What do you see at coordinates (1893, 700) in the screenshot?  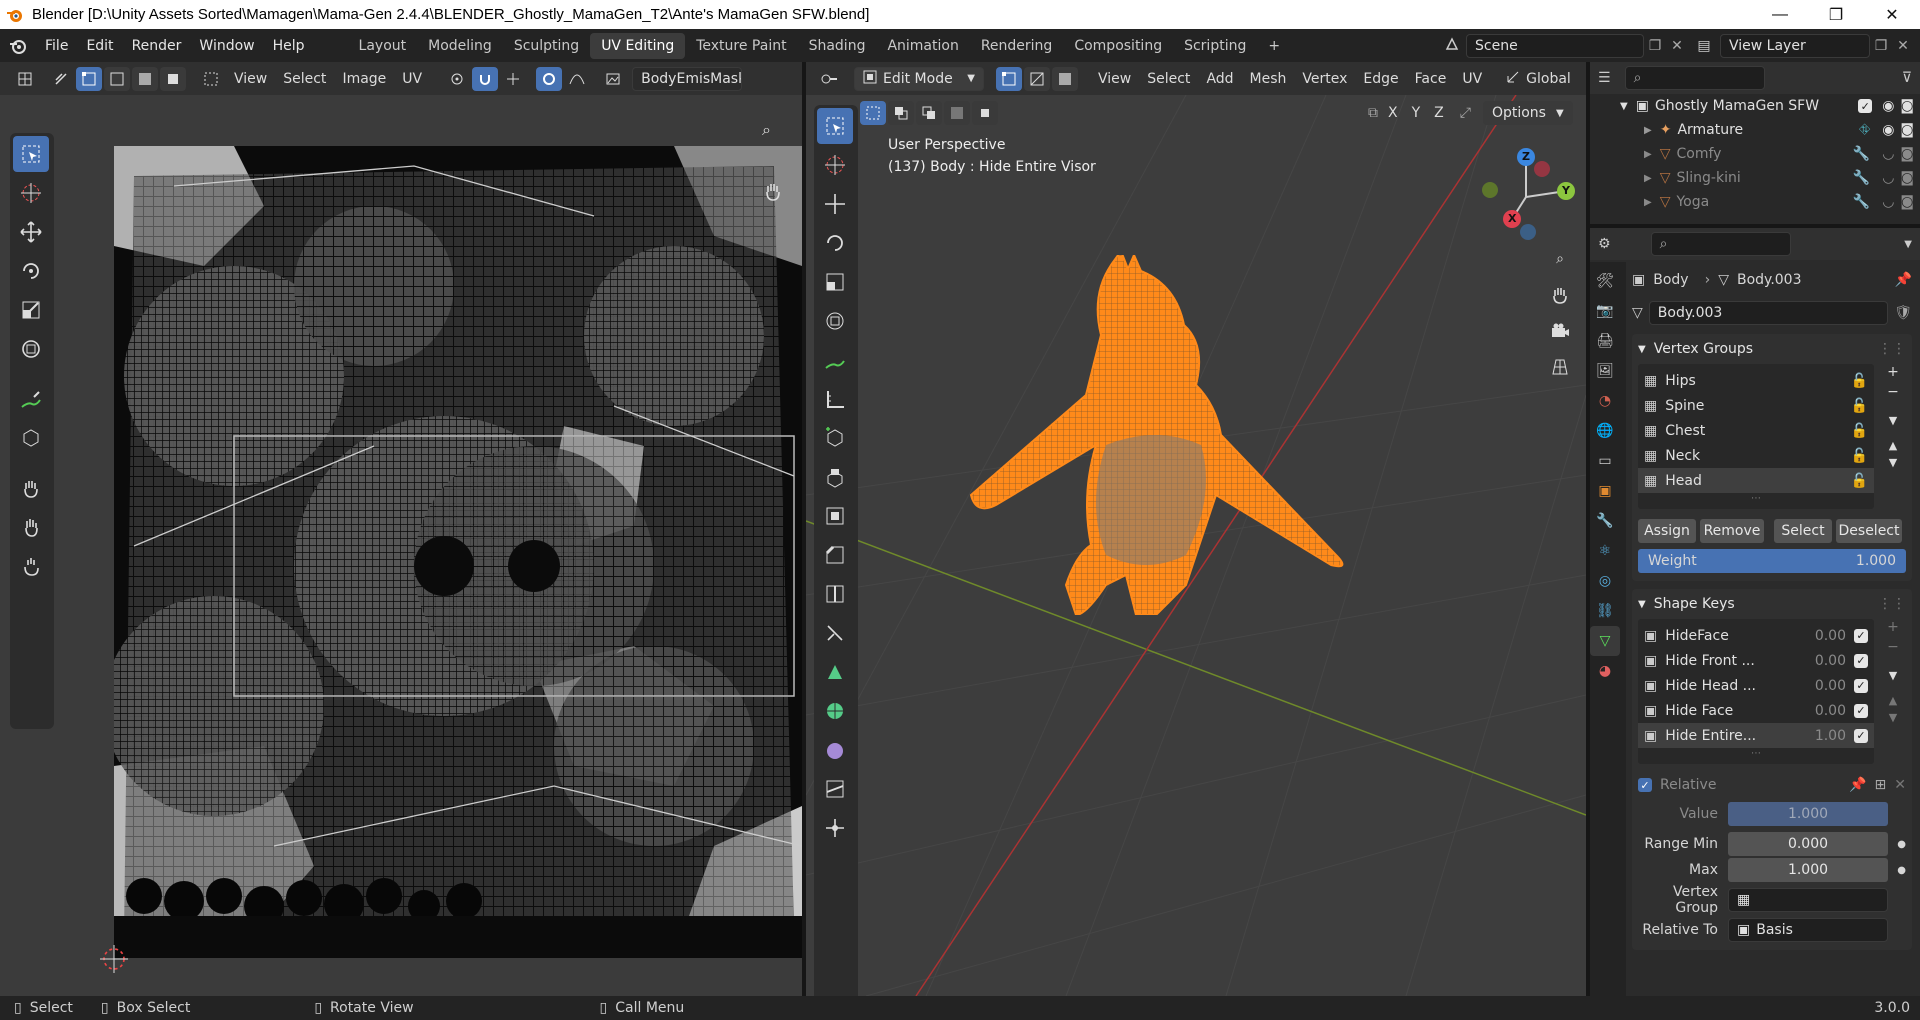 I see `shape-key-move-up-icon: ▲` at bounding box center [1893, 700].